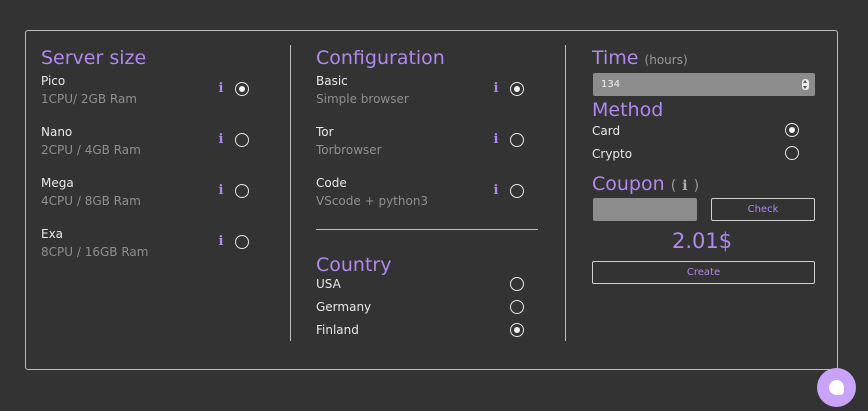 The image size is (868, 411). What do you see at coordinates (673, 186) in the screenshot?
I see `coupon-paren-open: (` at bounding box center [673, 186].